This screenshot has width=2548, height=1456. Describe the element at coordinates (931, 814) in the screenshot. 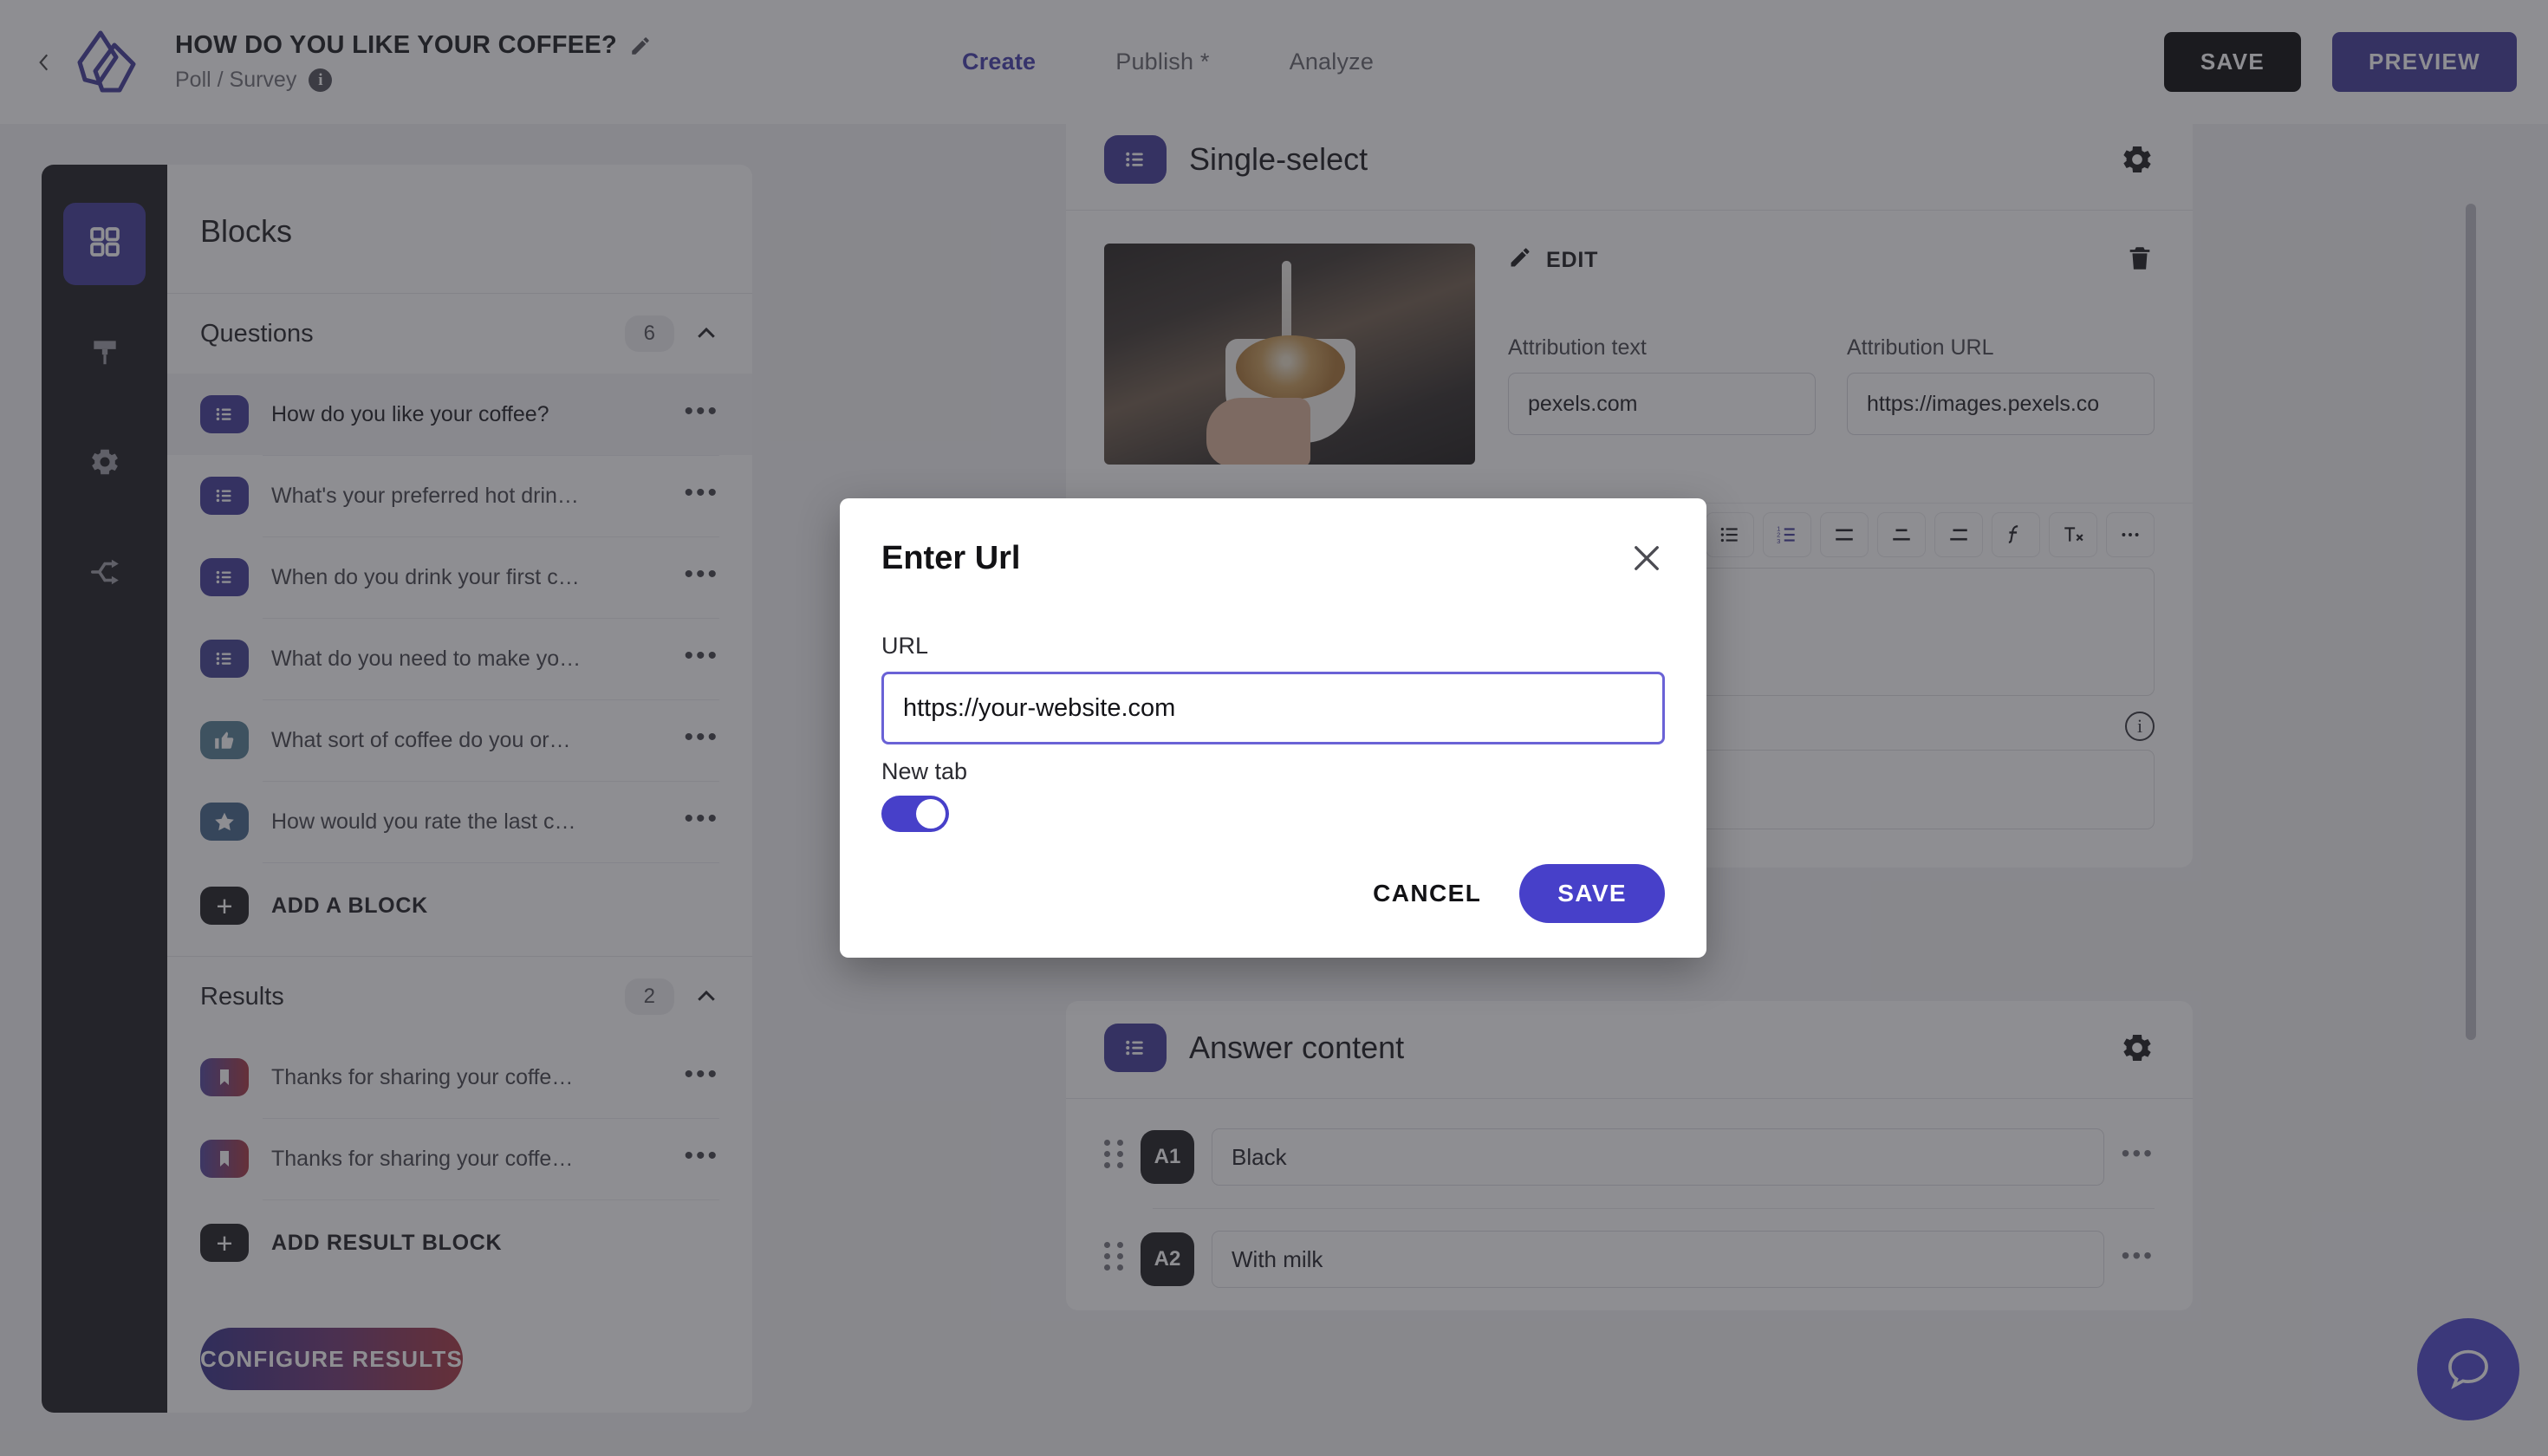

I see `toggle-knob` at that location.